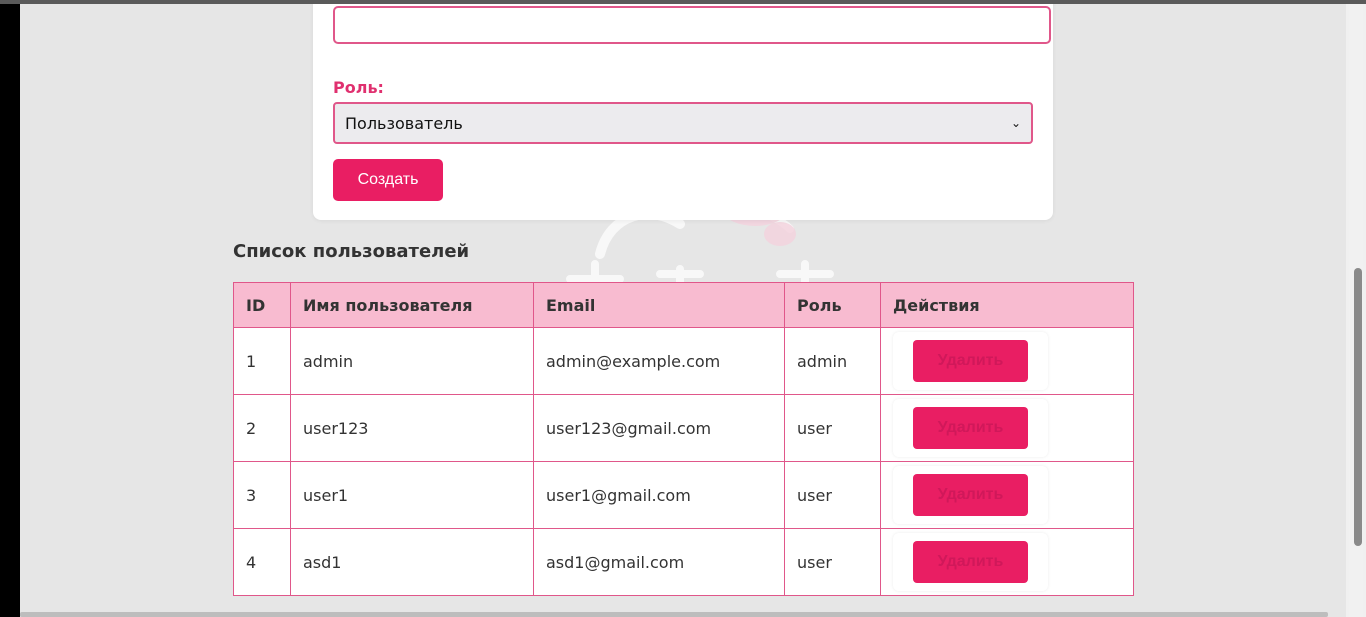  I want to click on column-header-email: Email, so click(659, 305).